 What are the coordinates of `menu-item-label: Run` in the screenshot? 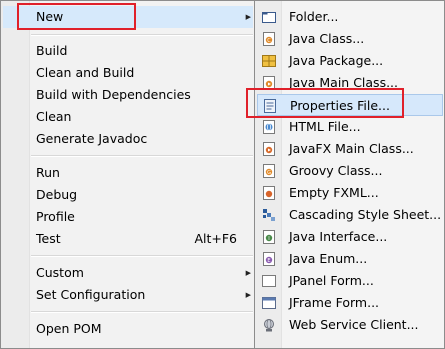 It's located at (48, 172).